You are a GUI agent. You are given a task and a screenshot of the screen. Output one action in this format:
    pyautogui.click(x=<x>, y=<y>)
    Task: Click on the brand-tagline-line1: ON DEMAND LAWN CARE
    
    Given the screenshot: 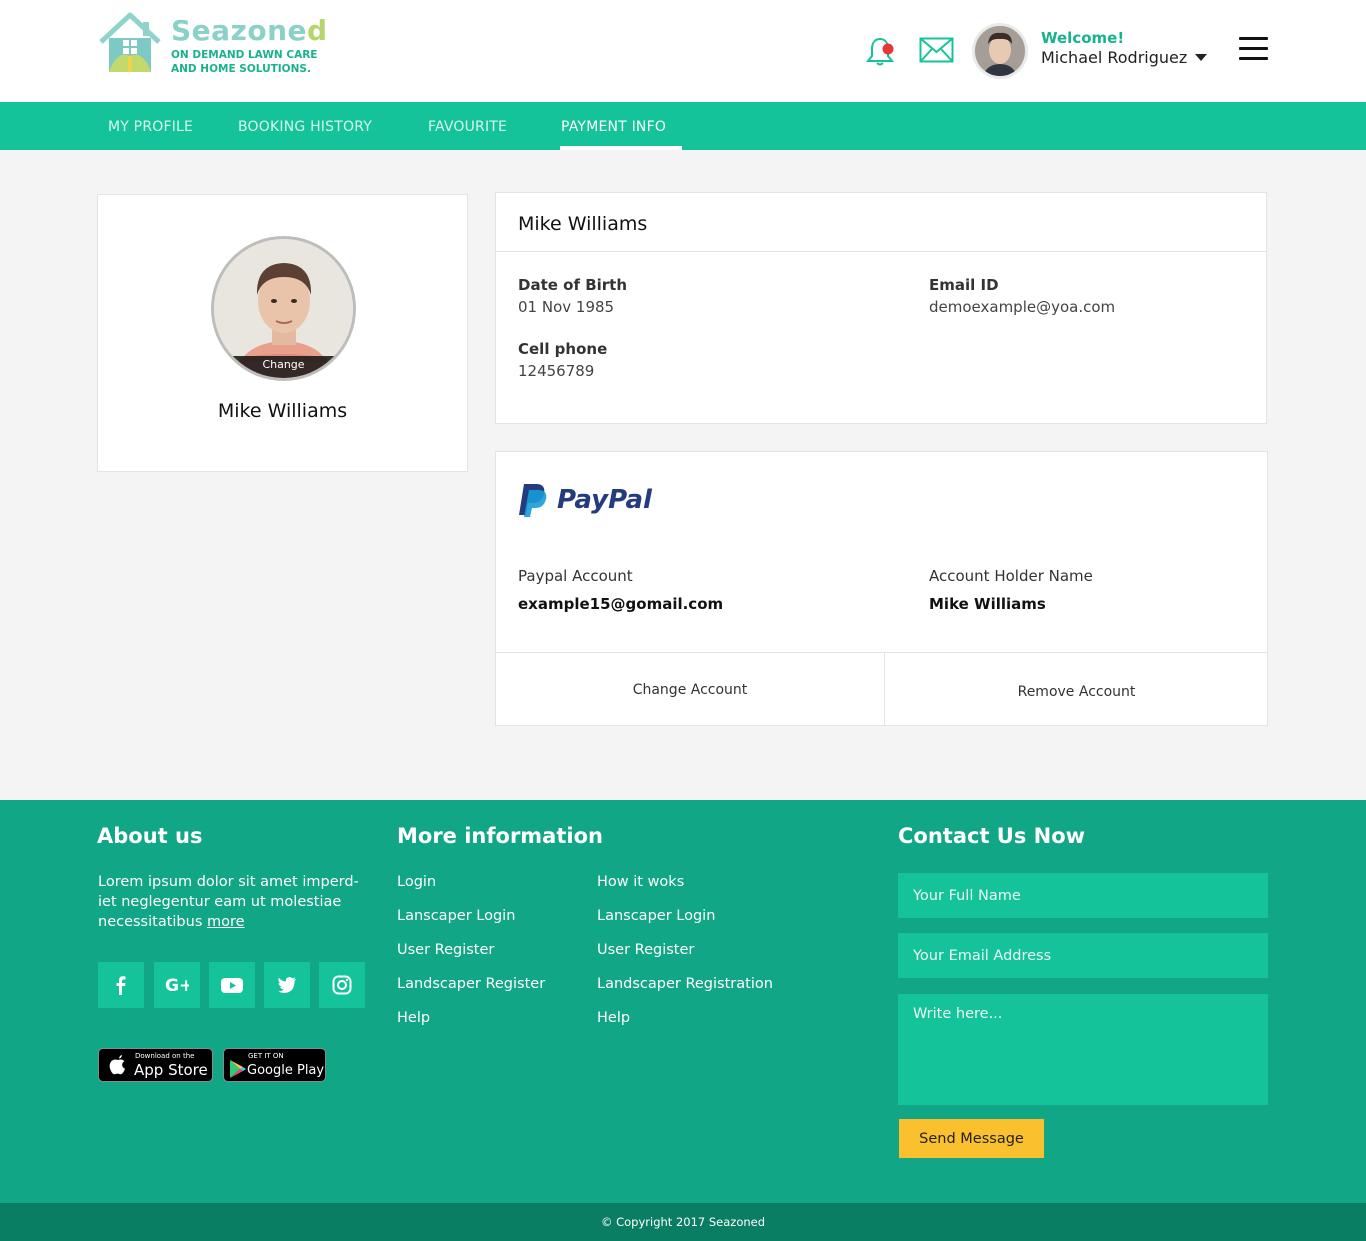 What is the action you would take?
    pyautogui.click(x=244, y=55)
    